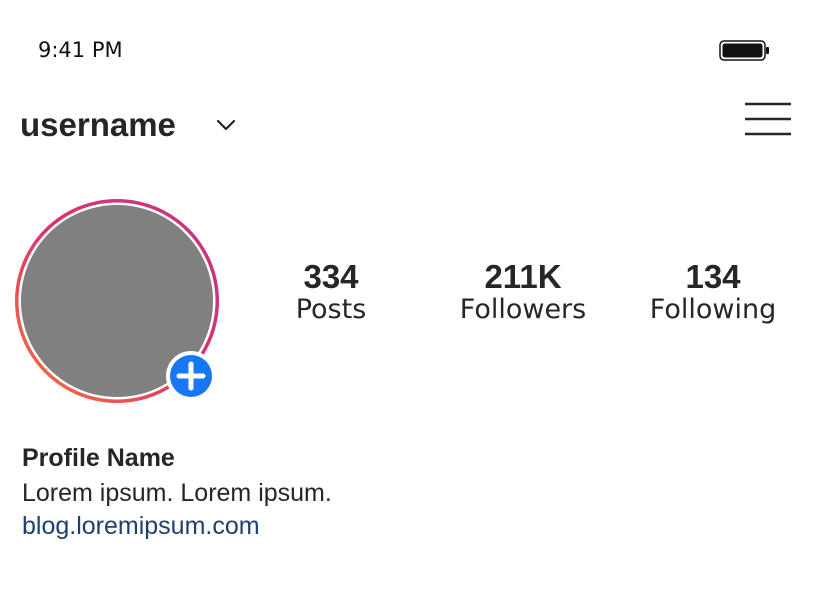 The image size is (819, 595). What do you see at coordinates (331, 309) in the screenshot?
I see `stat-label: Posts` at bounding box center [331, 309].